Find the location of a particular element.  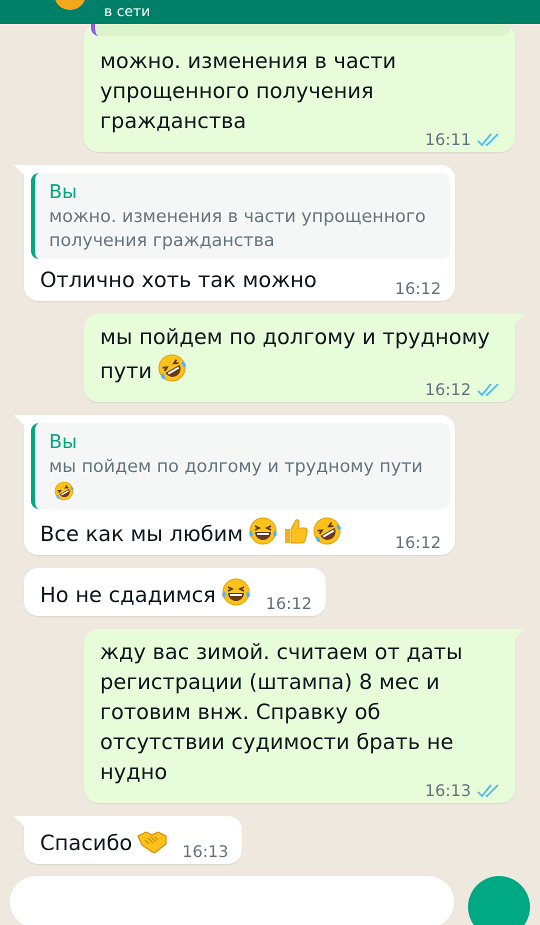

quote-text: мы пойдем по долгому и трудному пути is located at coordinates (236, 467).